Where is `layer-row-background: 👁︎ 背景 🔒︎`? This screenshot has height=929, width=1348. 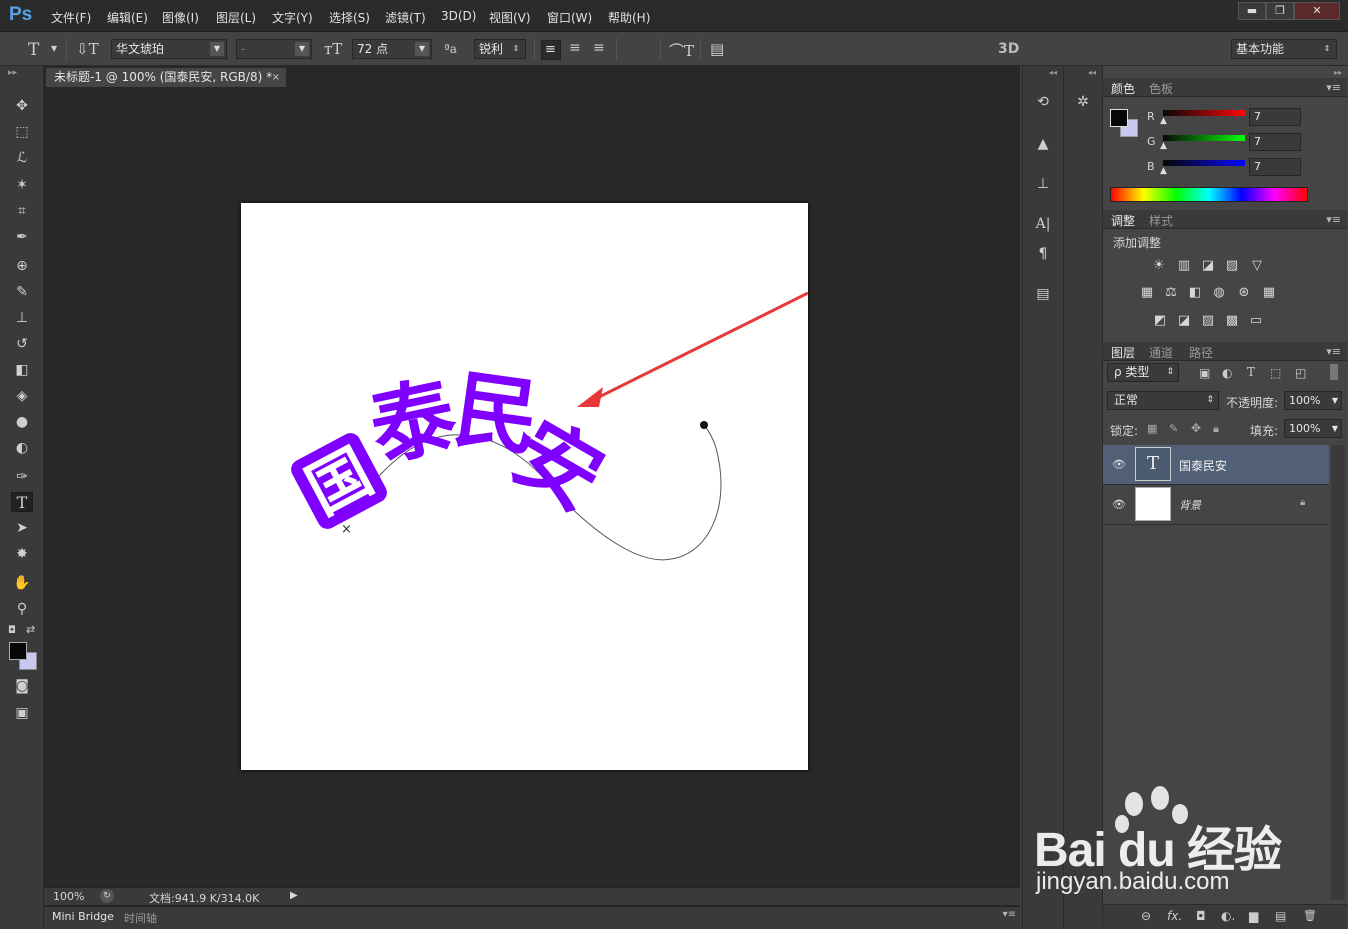 layer-row-background: 👁︎ 背景 🔒︎ is located at coordinates (1216, 505).